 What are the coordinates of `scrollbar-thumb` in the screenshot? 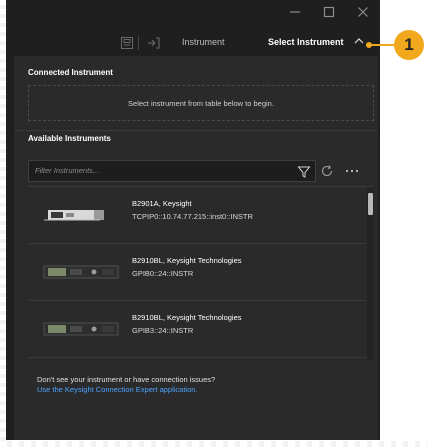 It's located at (370, 204).